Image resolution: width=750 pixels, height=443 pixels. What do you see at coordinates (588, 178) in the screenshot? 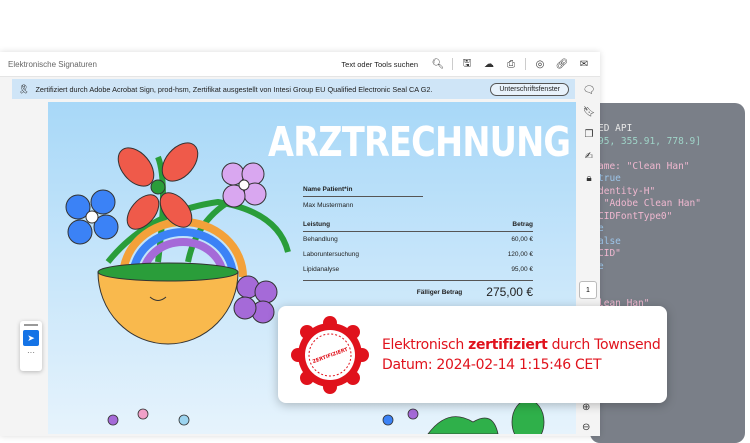
I see `lock-icon: 🔒︎` at bounding box center [588, 178].